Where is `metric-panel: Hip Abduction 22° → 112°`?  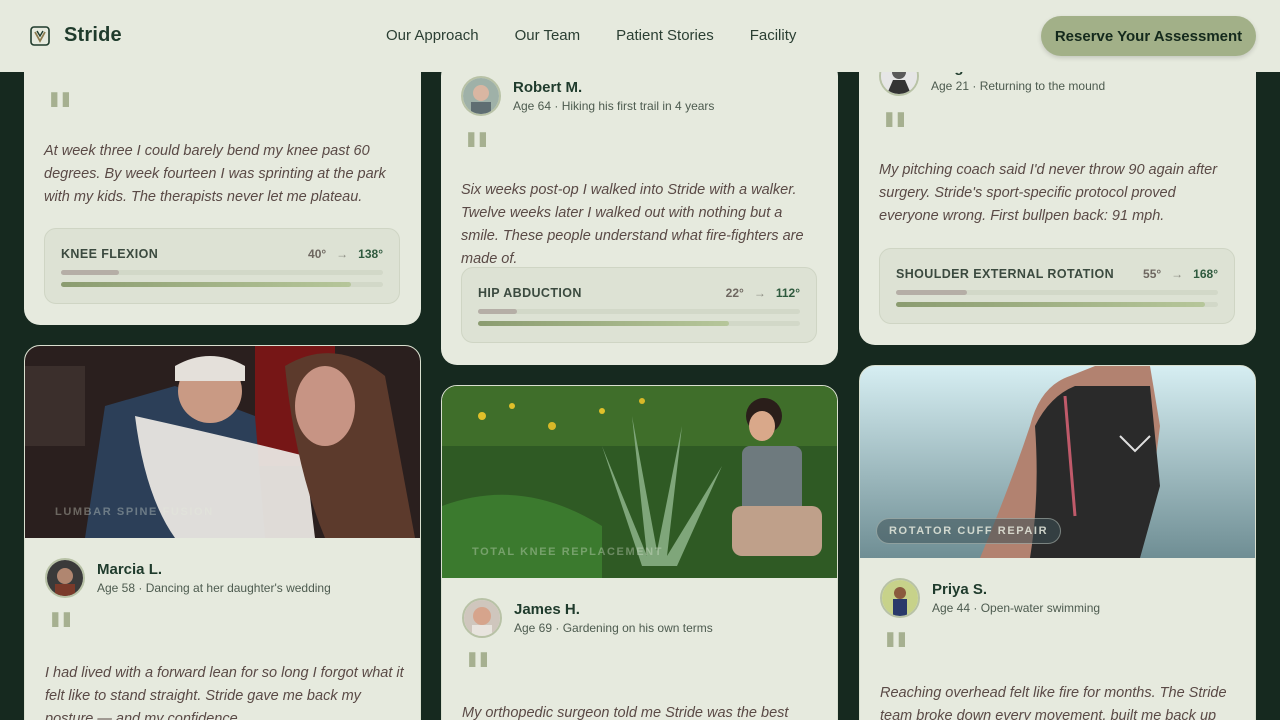 metric-panel: Hip Abduction 22° → 112° is located at coordinates (639, 305).